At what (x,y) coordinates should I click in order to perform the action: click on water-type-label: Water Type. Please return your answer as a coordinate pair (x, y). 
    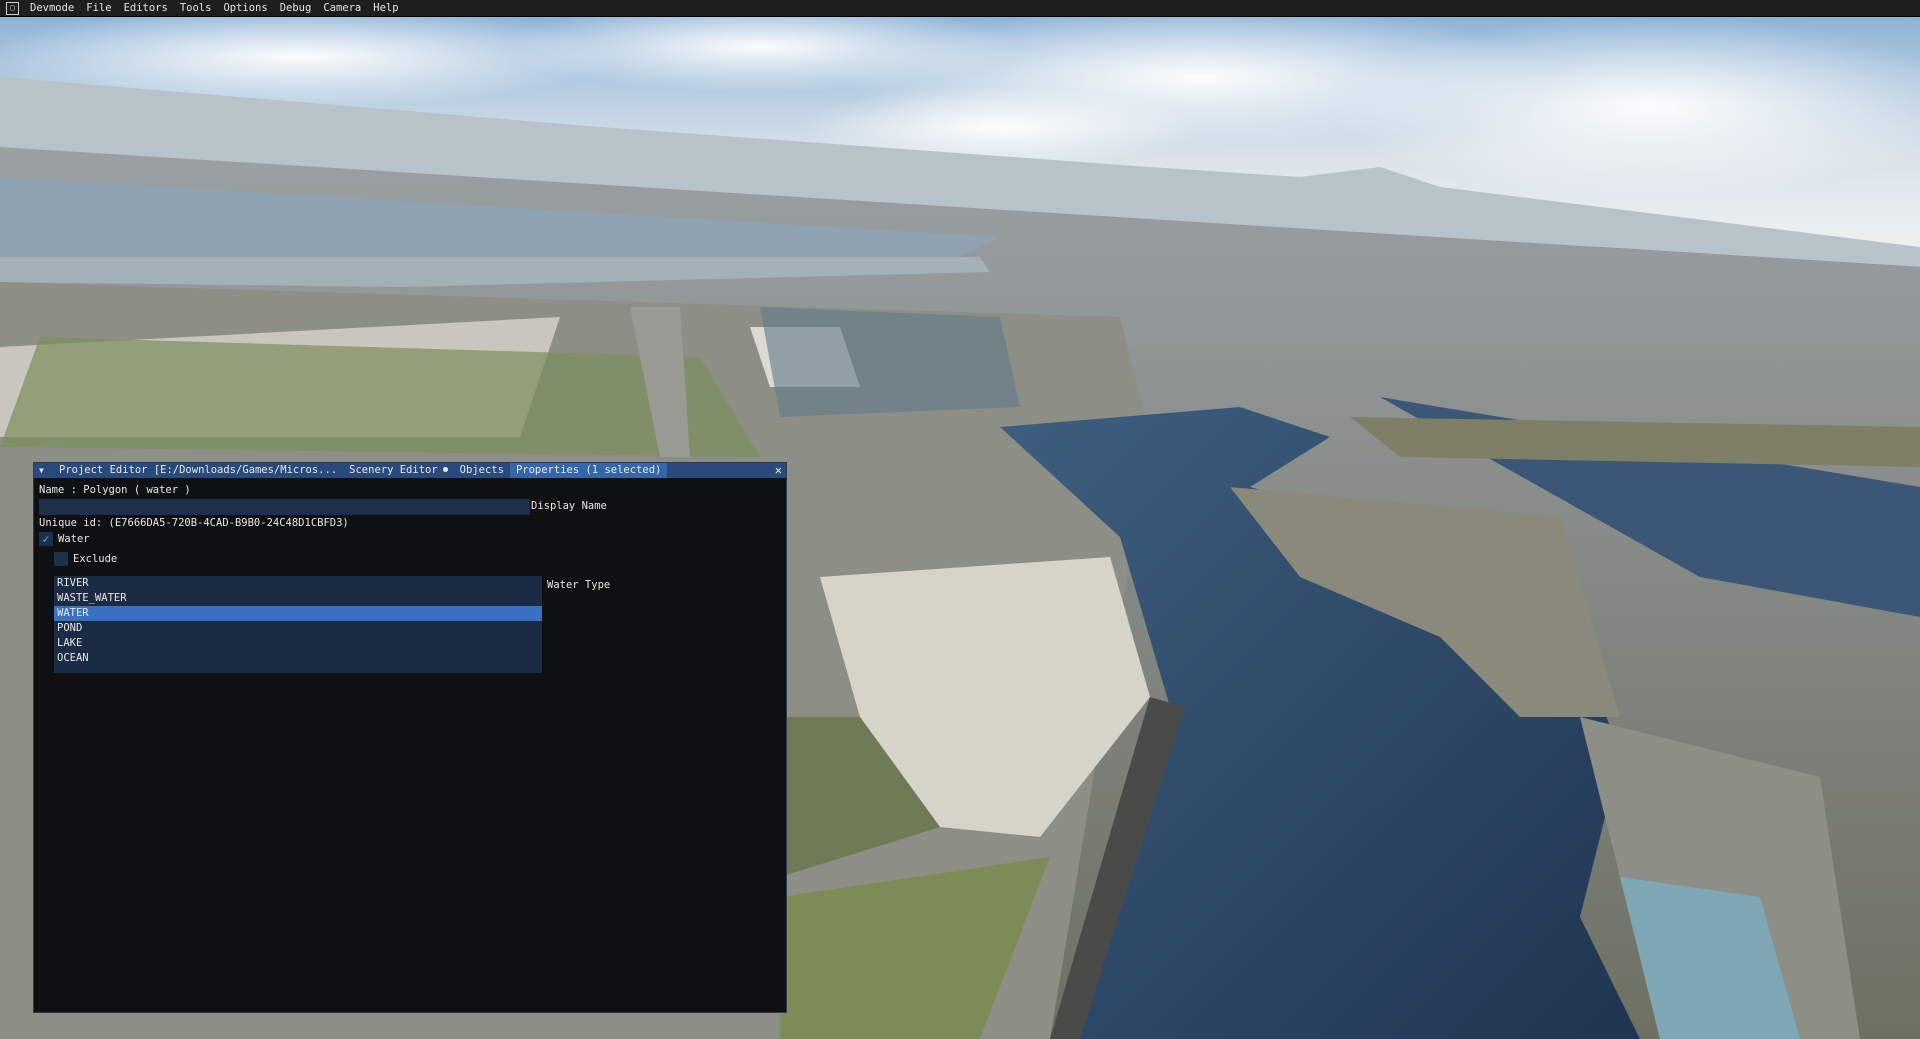
    Looking at the image, I should click on (579, 585).